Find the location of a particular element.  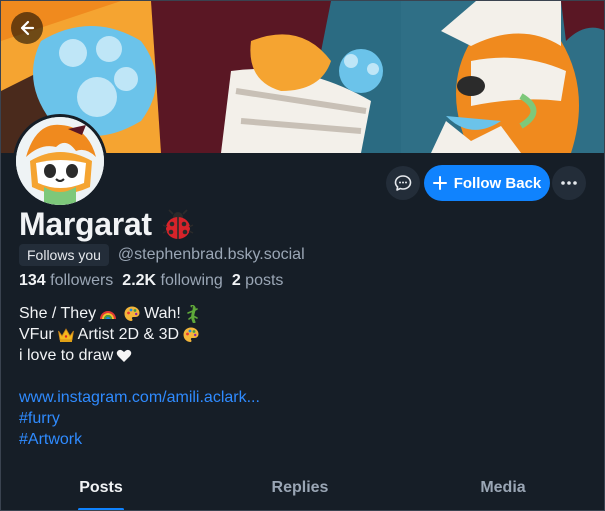

plus-icon is located at coordinates (439, 183).